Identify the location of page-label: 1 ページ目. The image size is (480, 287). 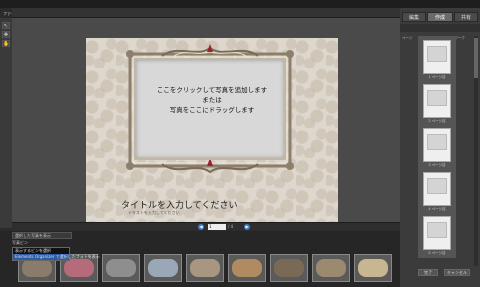
(437, 77).